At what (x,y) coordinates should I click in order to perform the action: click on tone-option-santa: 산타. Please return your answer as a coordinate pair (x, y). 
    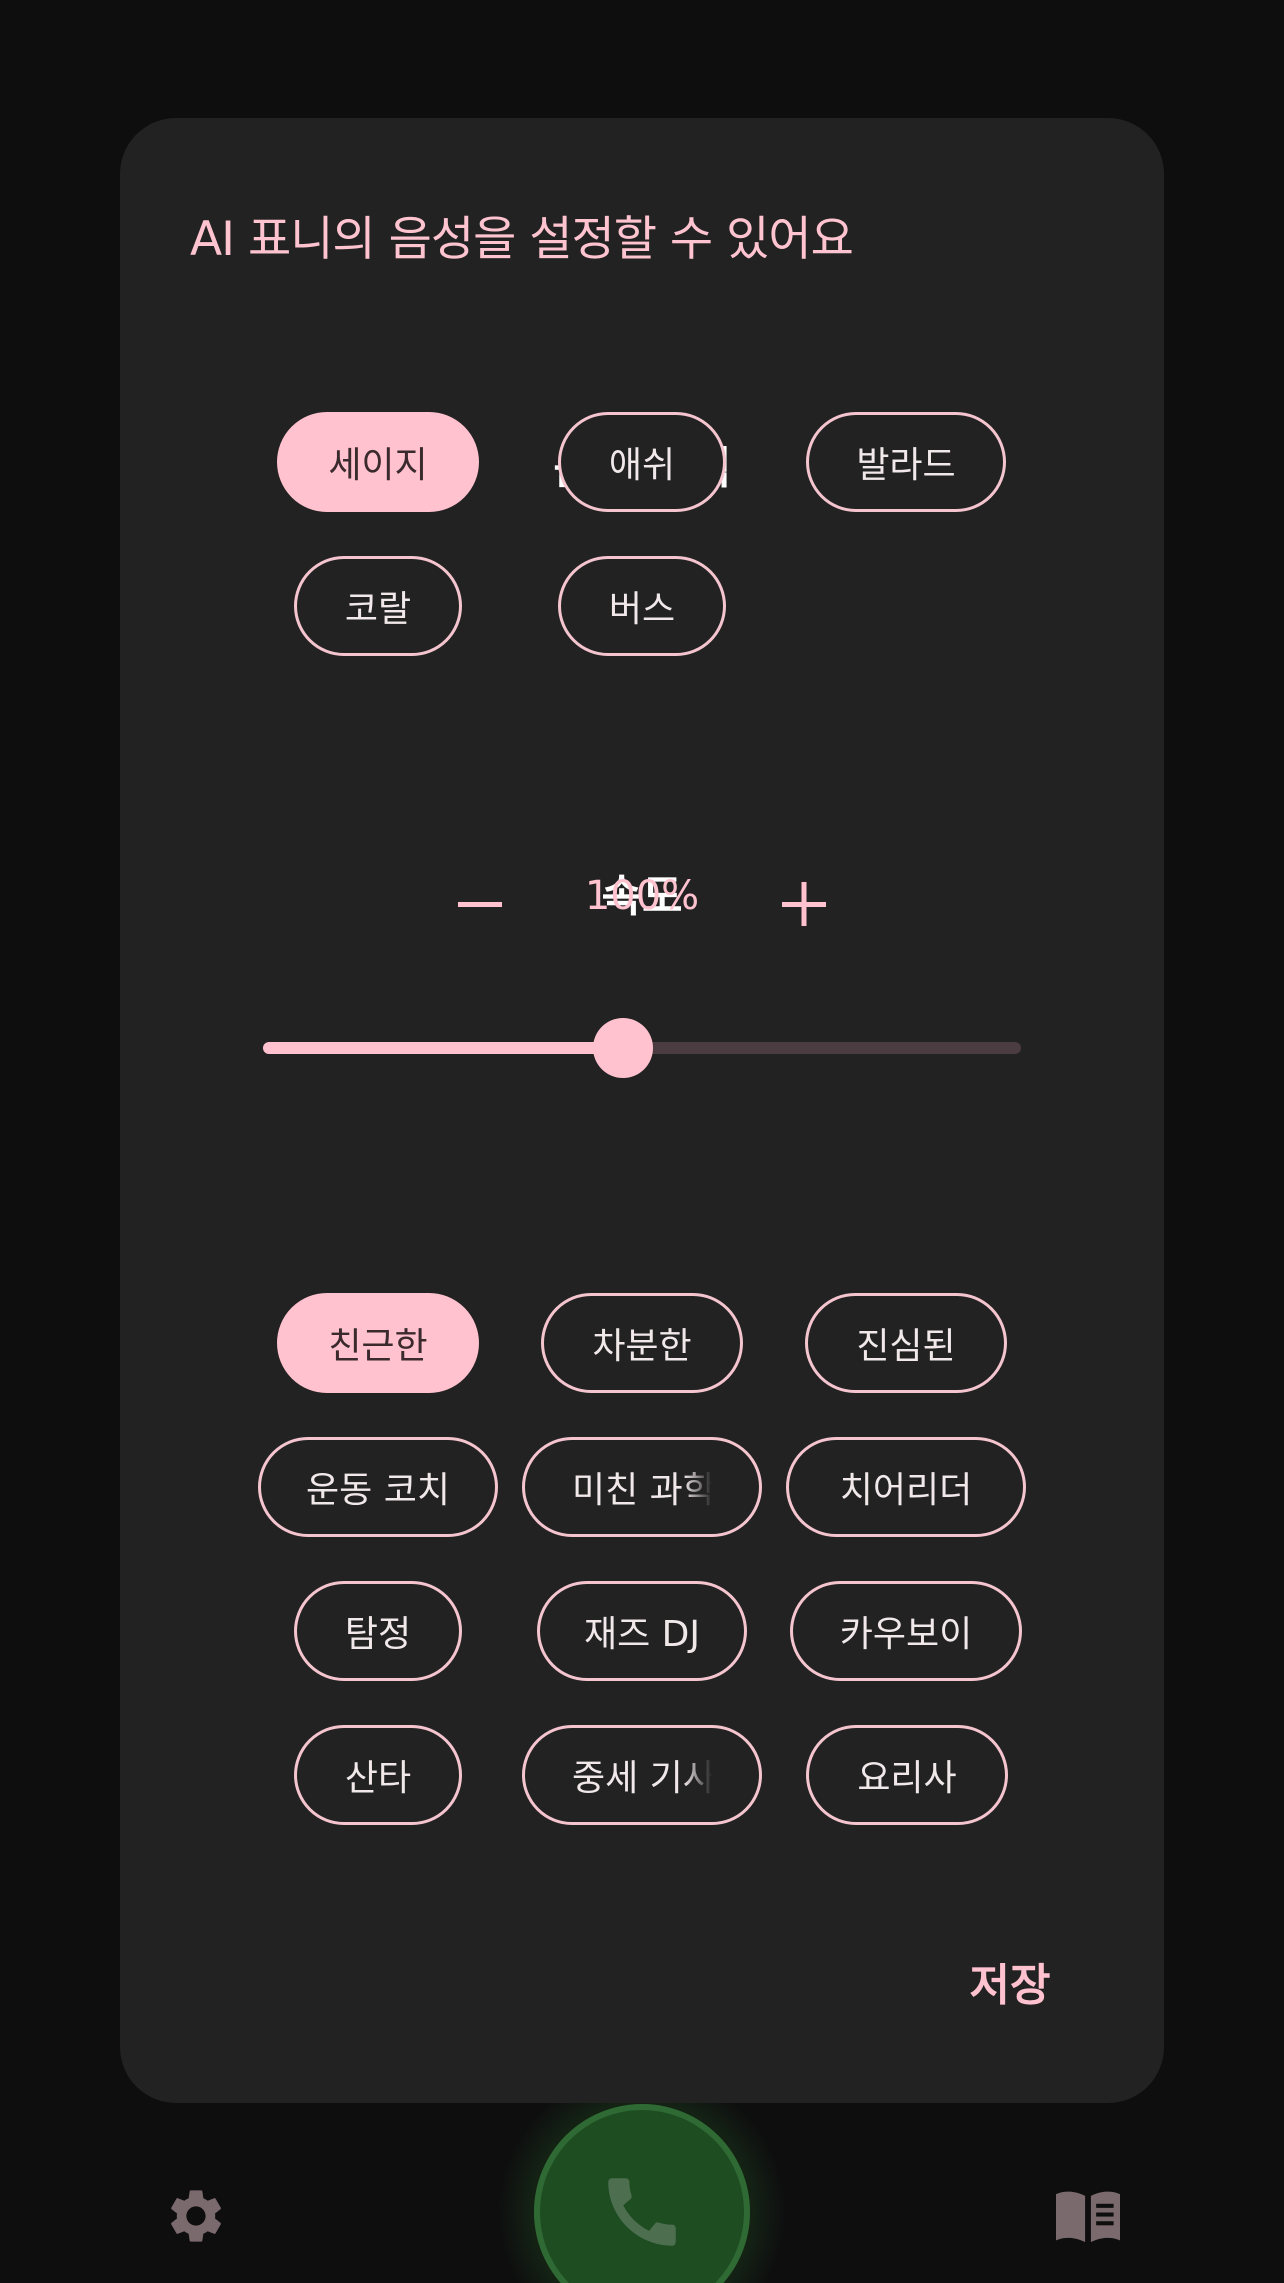
    Looking at the image, I should click on (378, 1775).